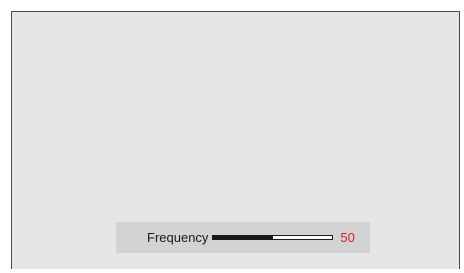  I want to click on frequency-label: Frequency, so click(178, 237).